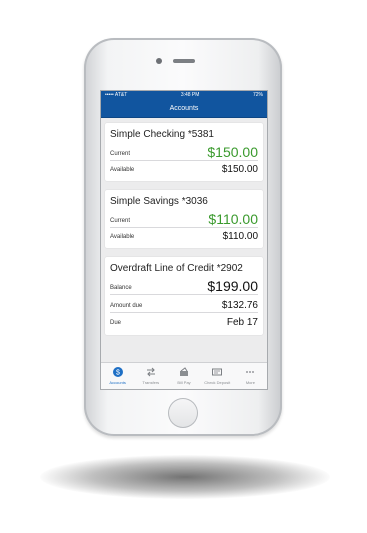 The height and width of the screenshot is (533, 367). I want to click on current-balance: $110.00, so click(233, 219).